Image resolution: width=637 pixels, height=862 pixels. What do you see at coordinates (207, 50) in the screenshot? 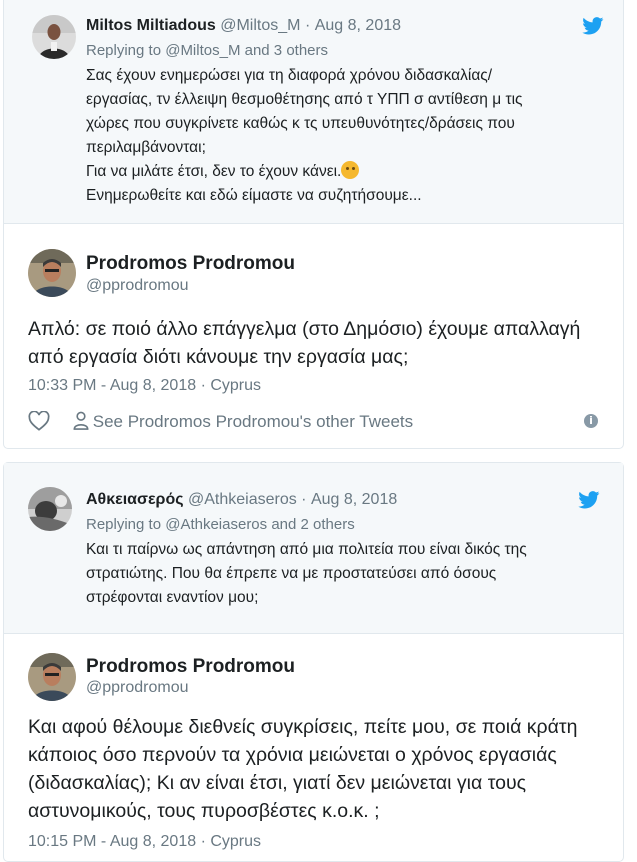
I see `replying-to: Replying to @Miltos_M and 3 others` at bounding box center [207, 50].